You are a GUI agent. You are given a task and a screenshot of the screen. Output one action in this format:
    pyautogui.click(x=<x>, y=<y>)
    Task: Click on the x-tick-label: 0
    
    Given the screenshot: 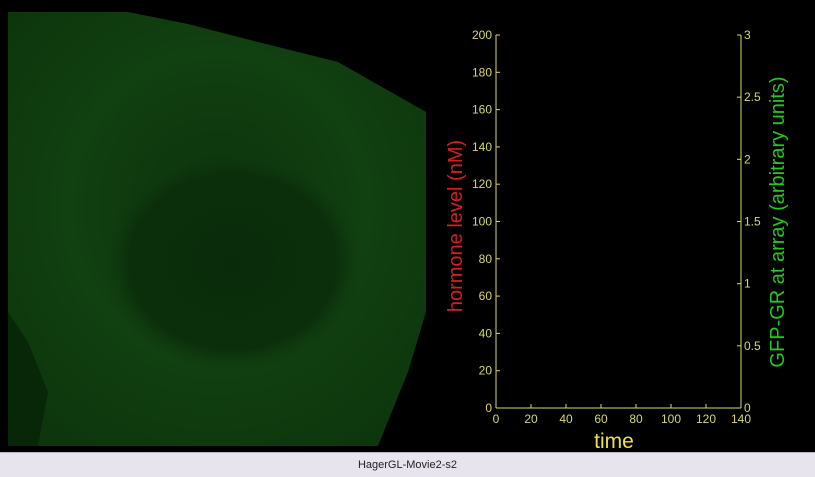 What is the action you would take?
    pyautogui.click(x=496, y=419)
    